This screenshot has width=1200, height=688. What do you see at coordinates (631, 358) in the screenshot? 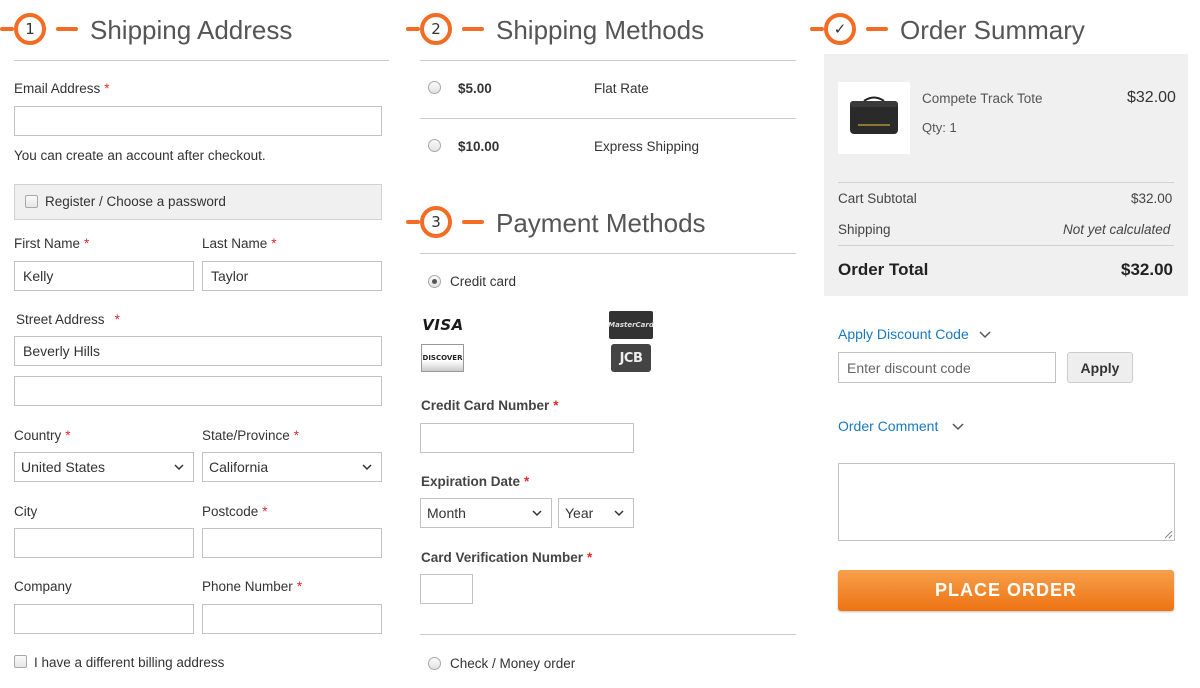
I see `jcb-logo: JCB` at bounding box center [631, 358].